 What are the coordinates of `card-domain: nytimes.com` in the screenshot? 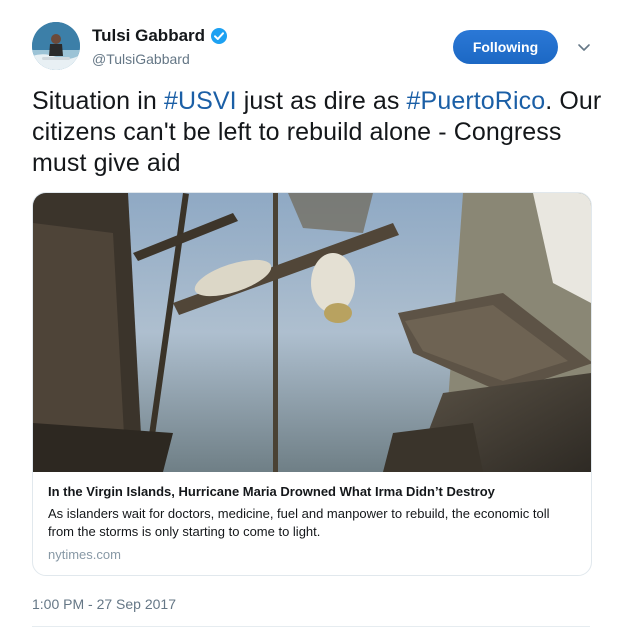 It's located at (84, 554).